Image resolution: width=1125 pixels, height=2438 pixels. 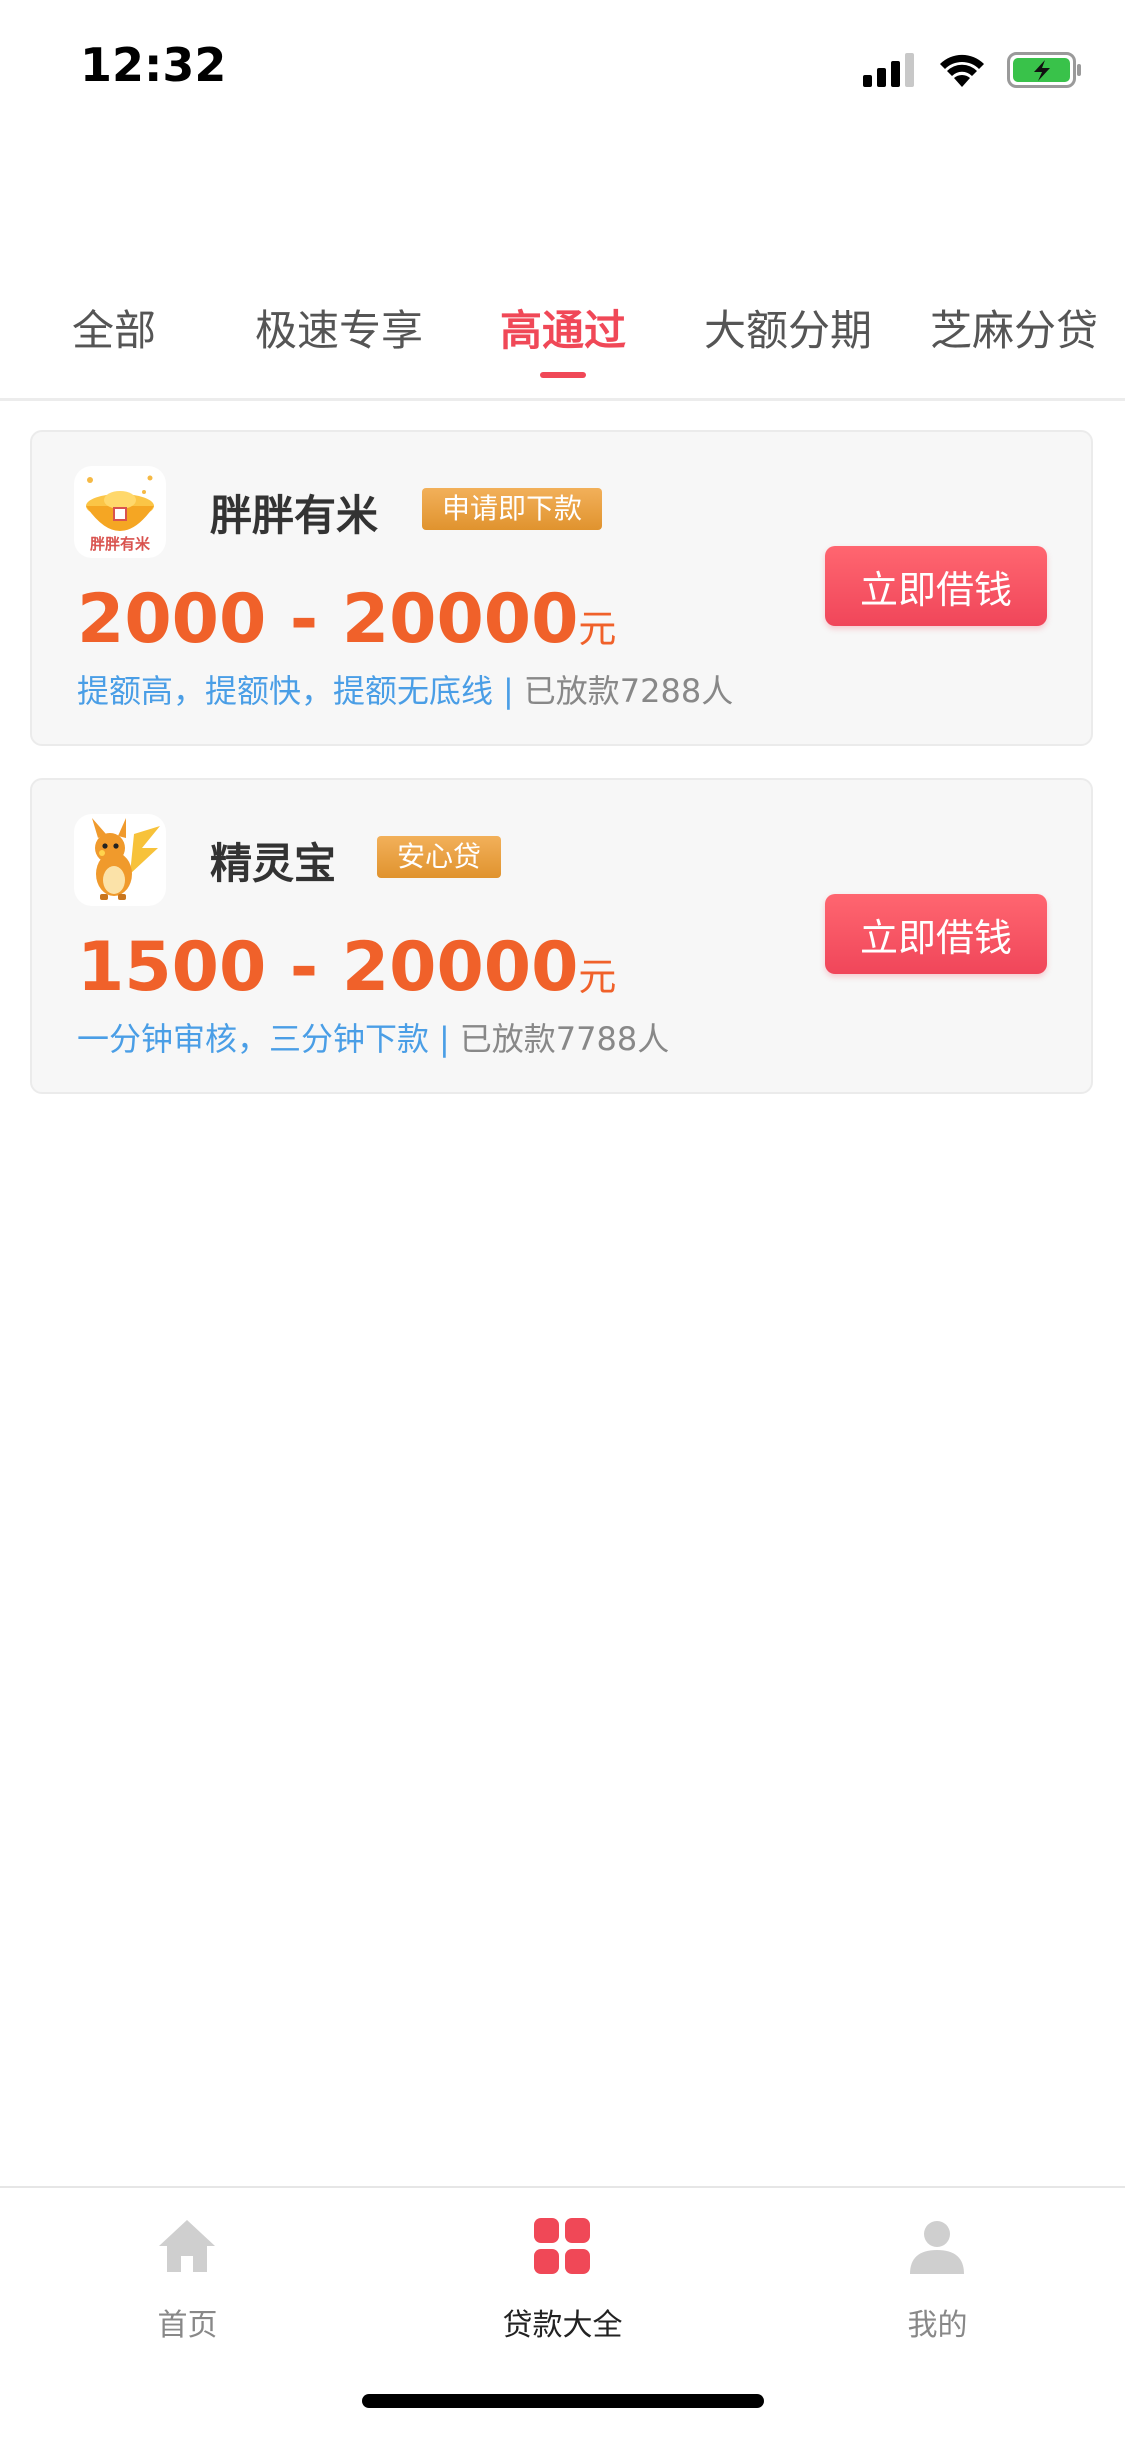 I want to click on status-bar: 12:32, so click(x=562, y=70).